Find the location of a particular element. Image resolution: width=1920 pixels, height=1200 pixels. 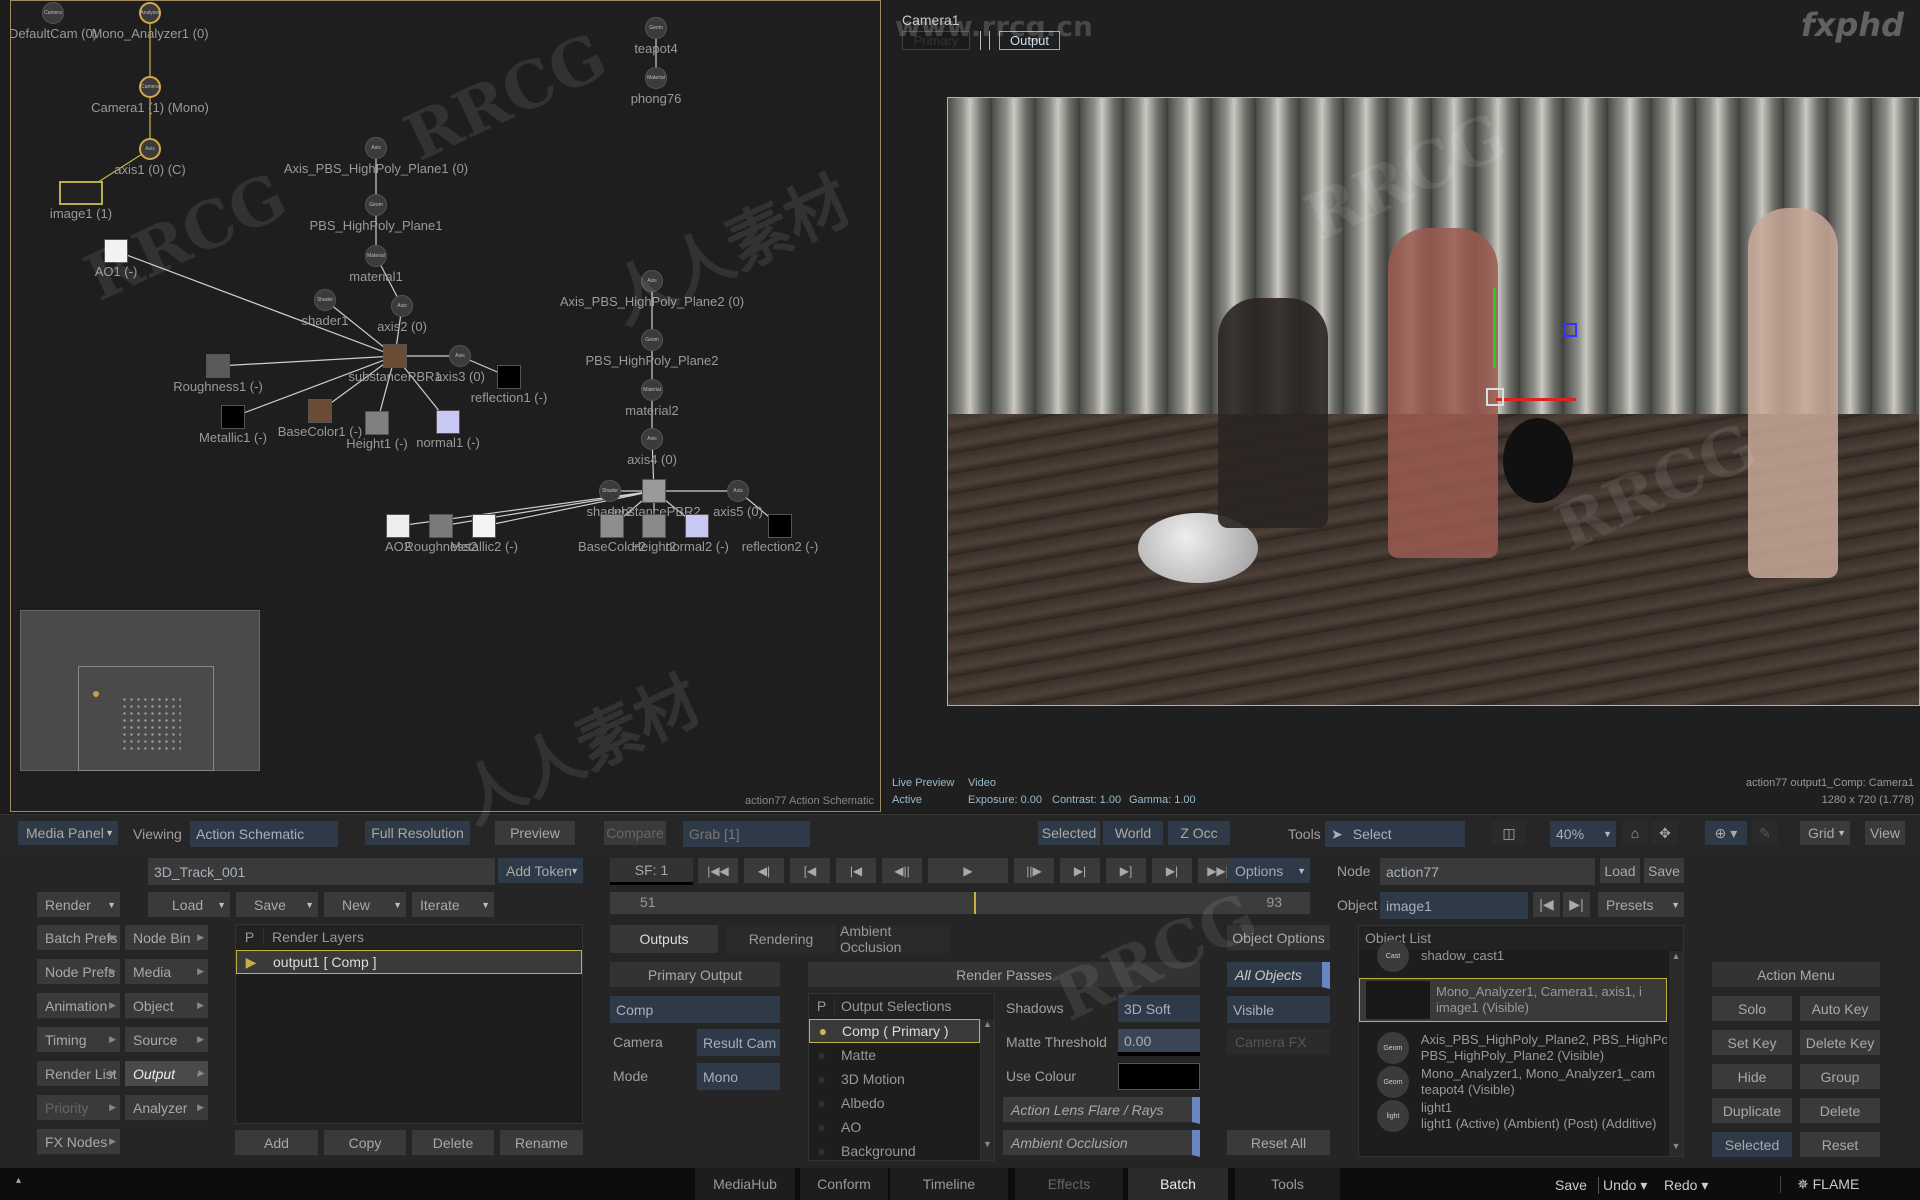

render-button: Render ▼ is located at coordinates (78, 905).